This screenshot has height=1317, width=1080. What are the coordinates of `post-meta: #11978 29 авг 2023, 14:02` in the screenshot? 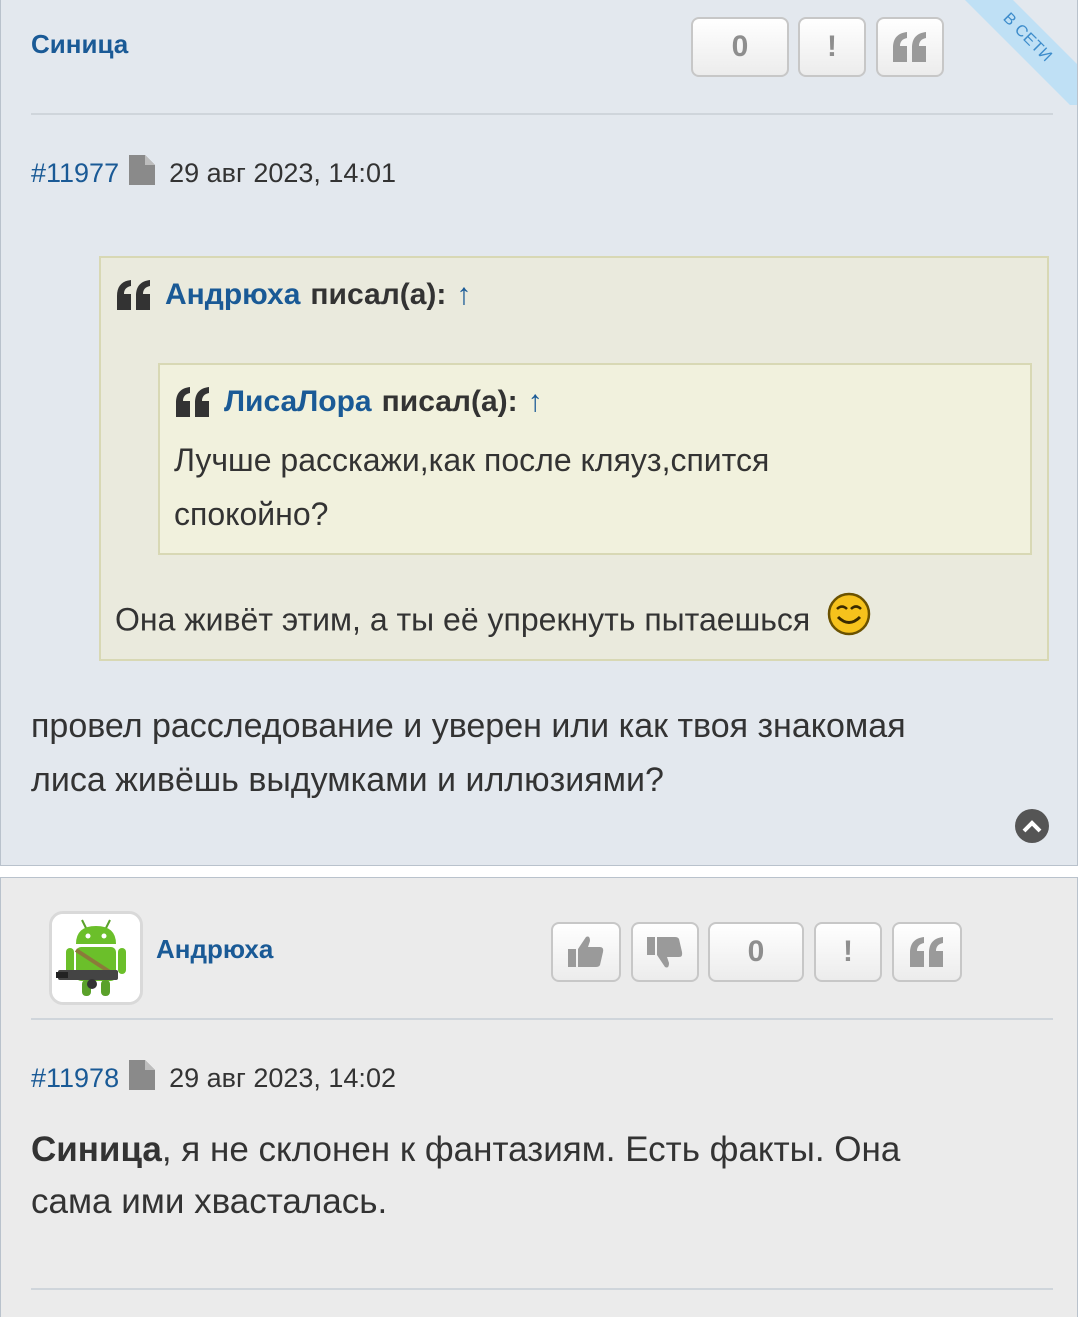 It's located at (213, 1078).